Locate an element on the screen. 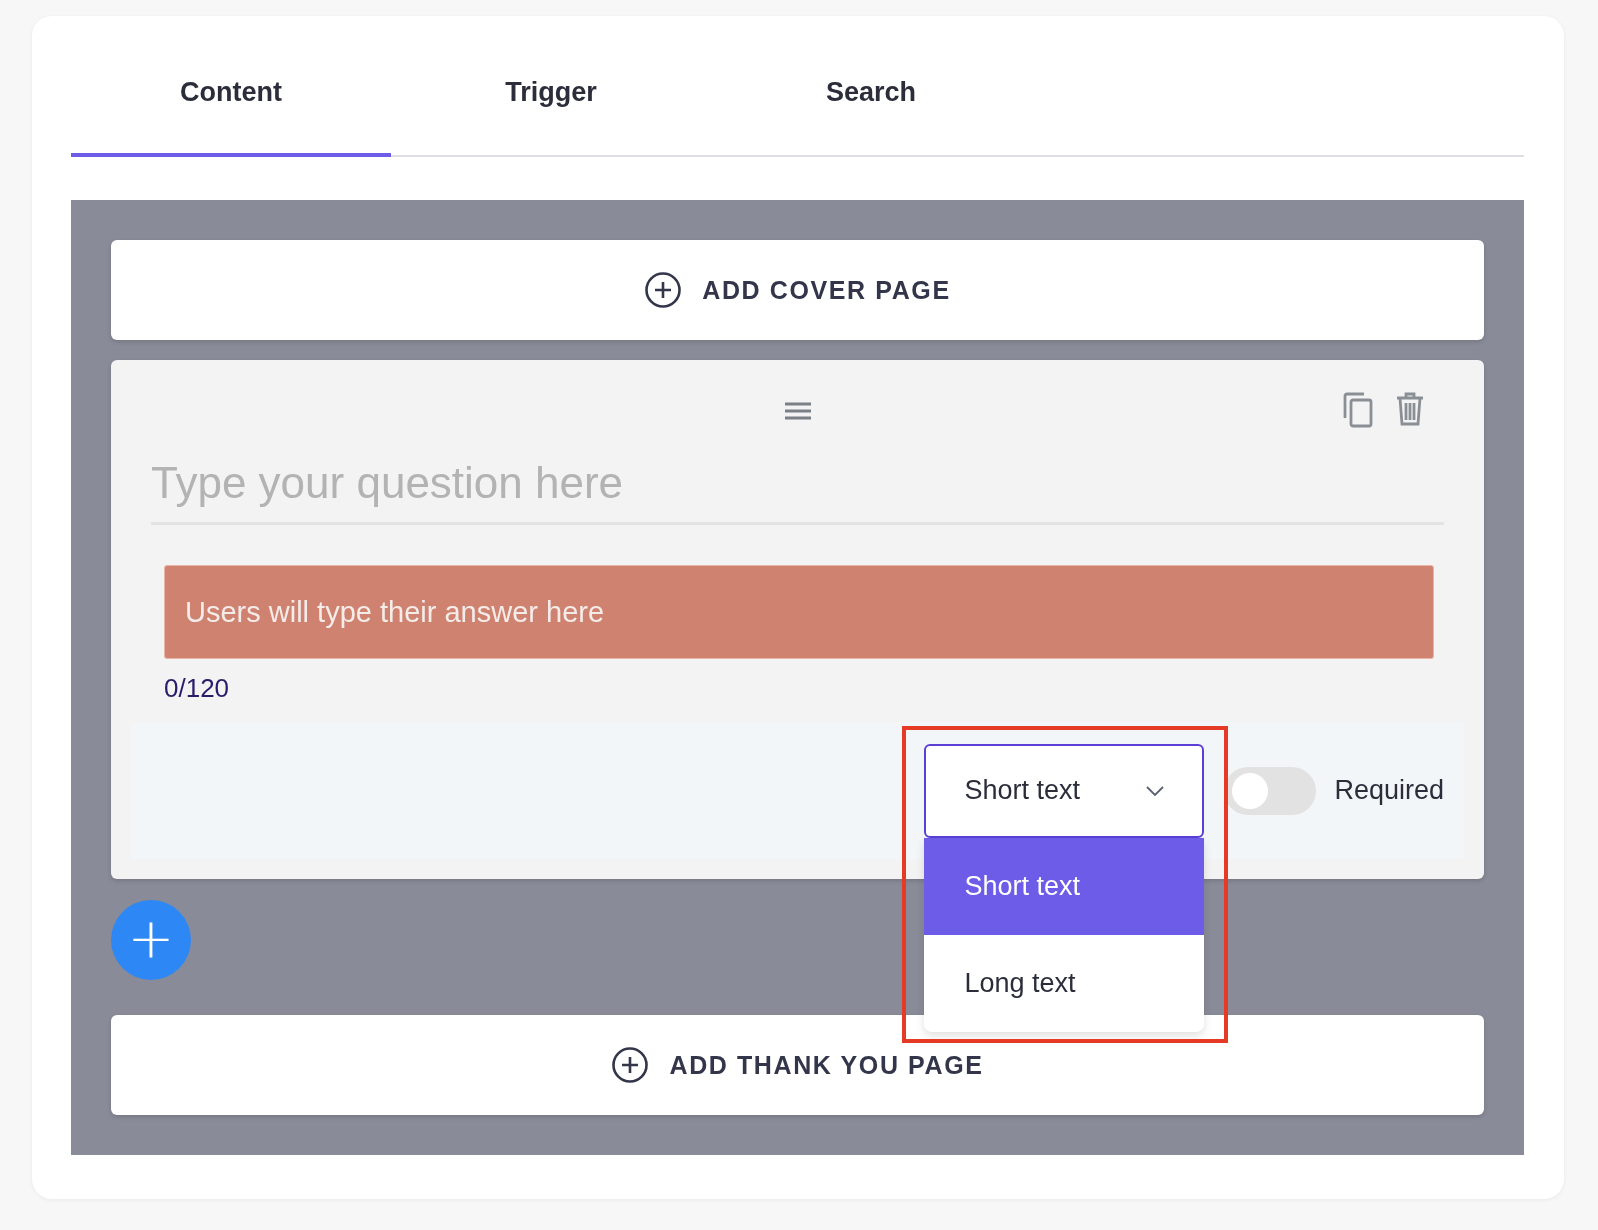 The height and width of the screenshot is (1230, 1598). required-label: Required is located at coordinates (1389, 790).